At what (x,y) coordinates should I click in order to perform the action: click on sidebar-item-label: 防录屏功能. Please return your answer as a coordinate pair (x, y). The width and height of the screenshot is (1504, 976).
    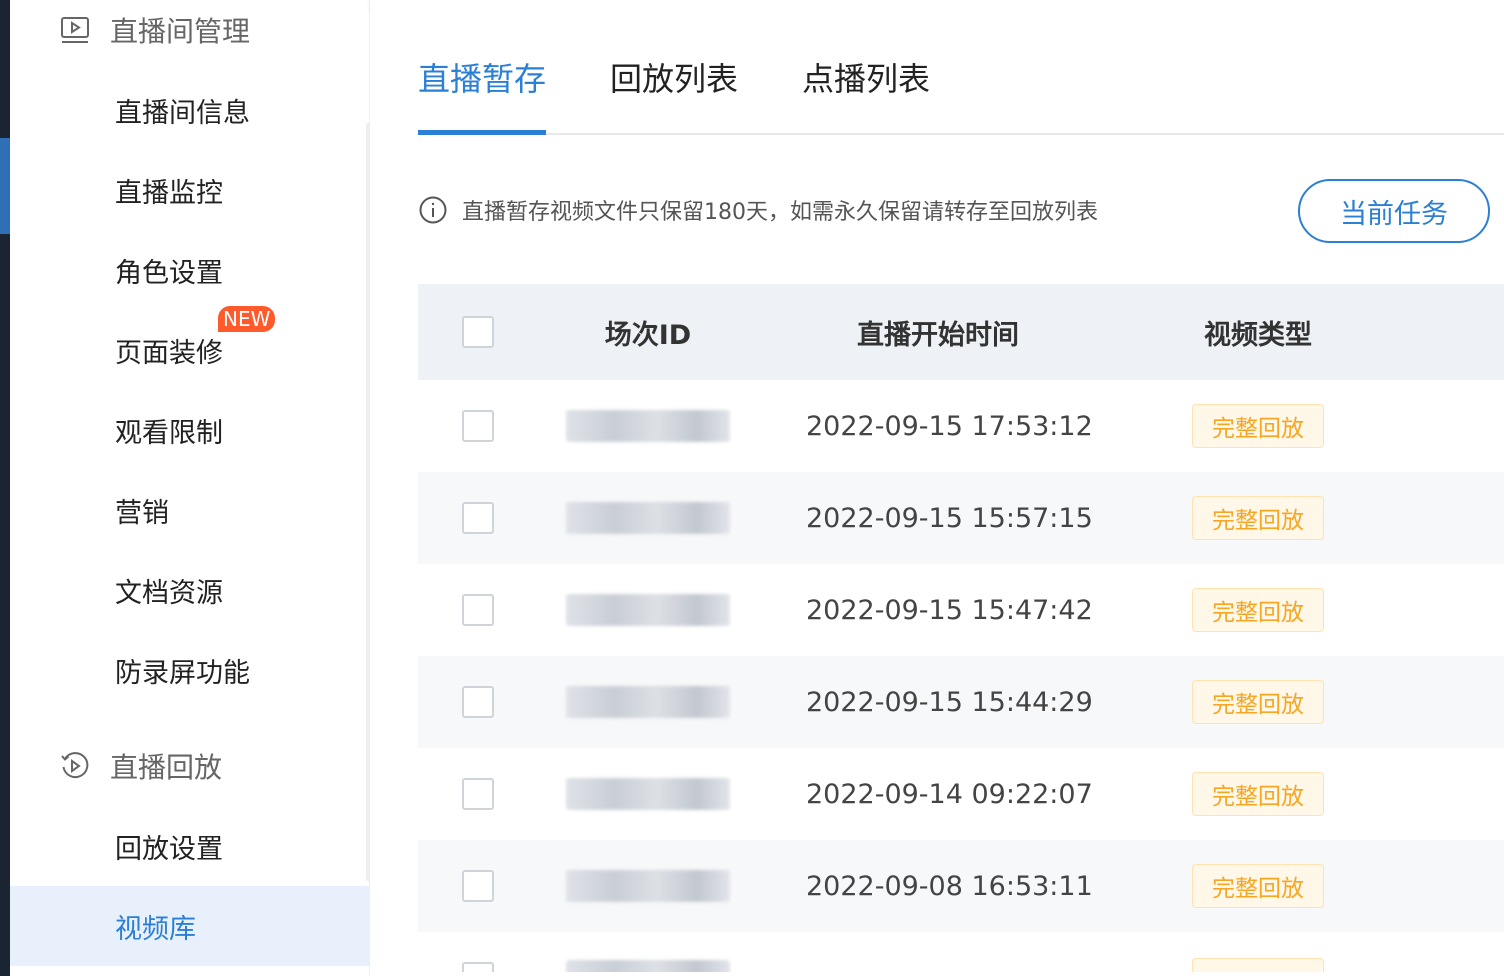
    Looking at the image, I should click on (182, 673).